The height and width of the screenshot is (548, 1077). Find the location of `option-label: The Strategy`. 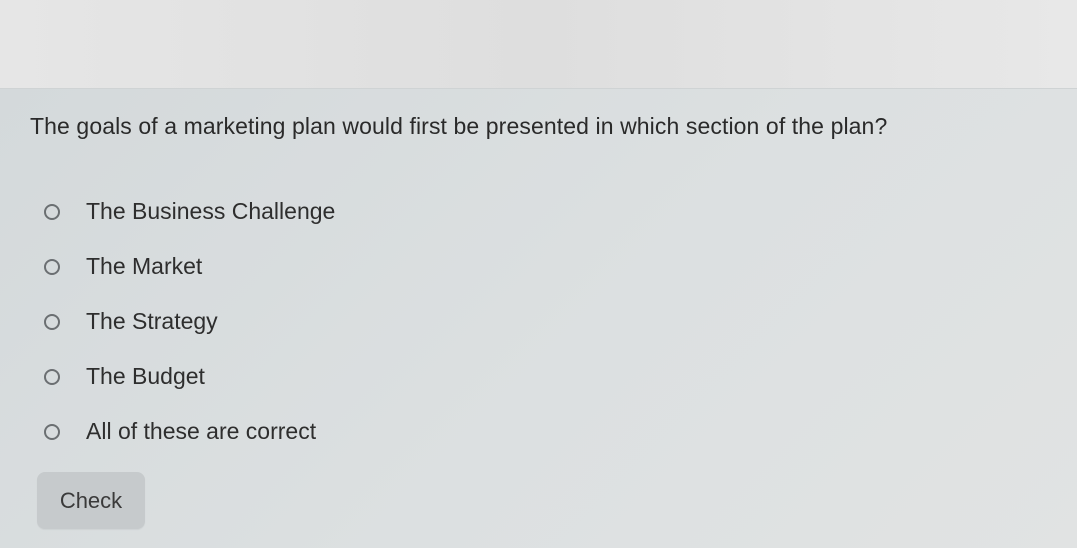

option-label: The Strategy is located at coordinates (152, 321).